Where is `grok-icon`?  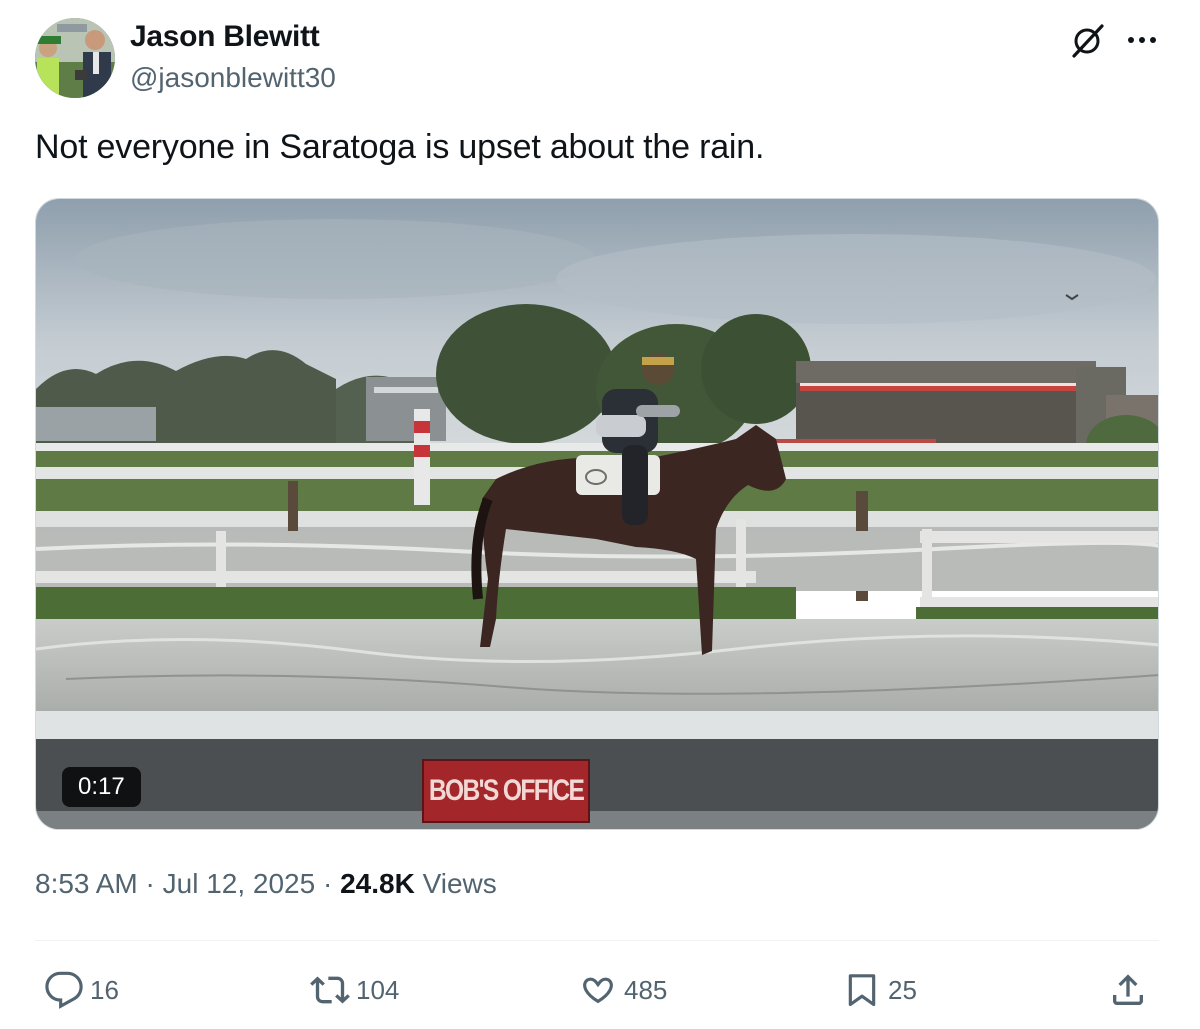 grok-icon is located at coordinates (1088, 40).